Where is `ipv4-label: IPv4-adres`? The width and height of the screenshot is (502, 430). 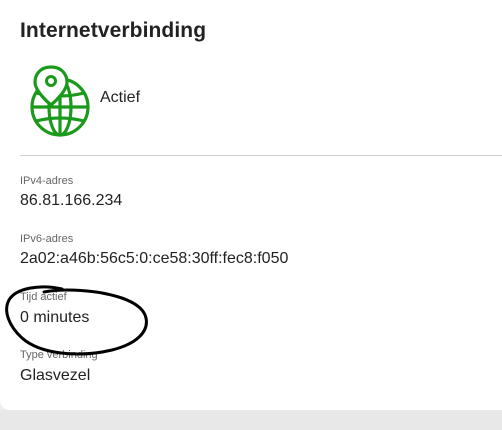 ipv4-label: IPv4-adres is located at coordinates (47, 181).